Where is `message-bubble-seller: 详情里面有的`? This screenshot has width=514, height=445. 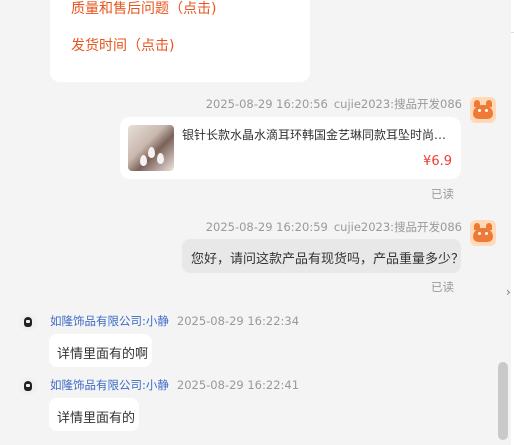 message-bubble-seller: 详情里面有的 is located at coordinates (94, 414).